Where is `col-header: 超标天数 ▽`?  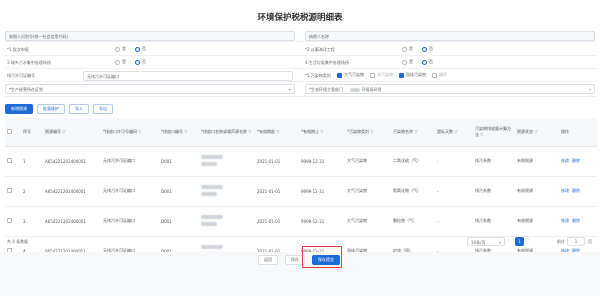
col-header: 超标天数 ▽ is located at coordinates (454, 132).